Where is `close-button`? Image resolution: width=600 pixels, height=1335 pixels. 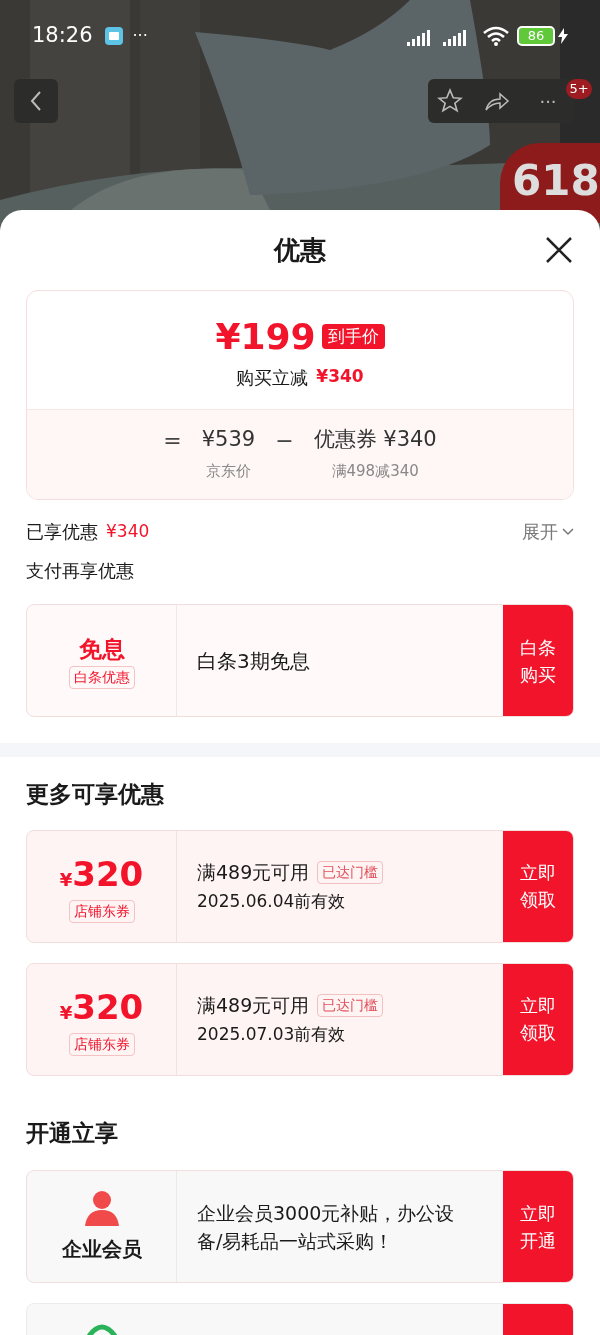 close-button is located at coordinates (559, 250).